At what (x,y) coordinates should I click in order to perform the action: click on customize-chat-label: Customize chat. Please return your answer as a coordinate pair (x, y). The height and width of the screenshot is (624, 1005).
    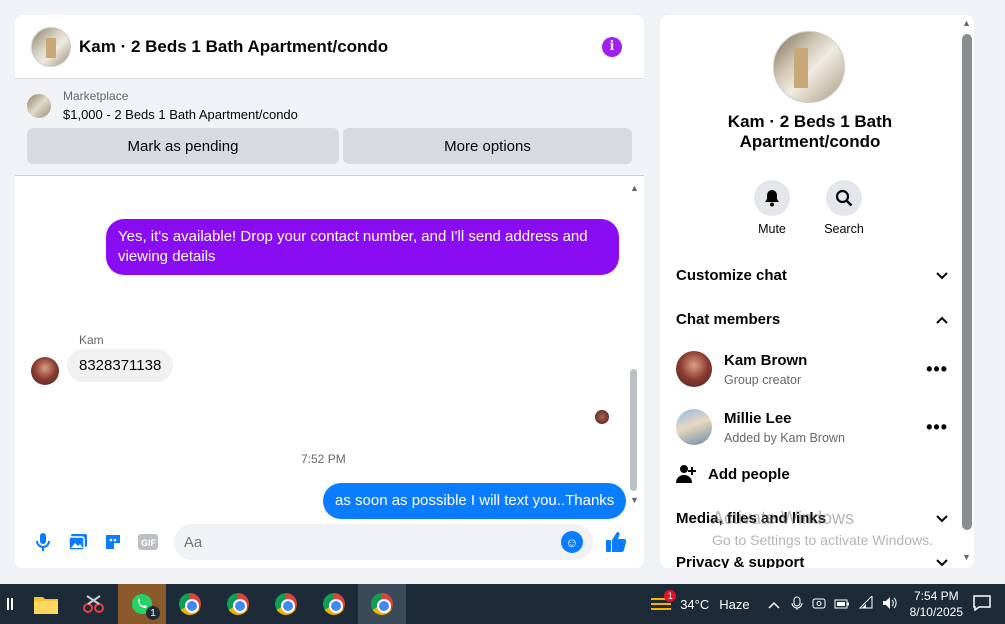
    Looking at the image, I should click on (731, 275).